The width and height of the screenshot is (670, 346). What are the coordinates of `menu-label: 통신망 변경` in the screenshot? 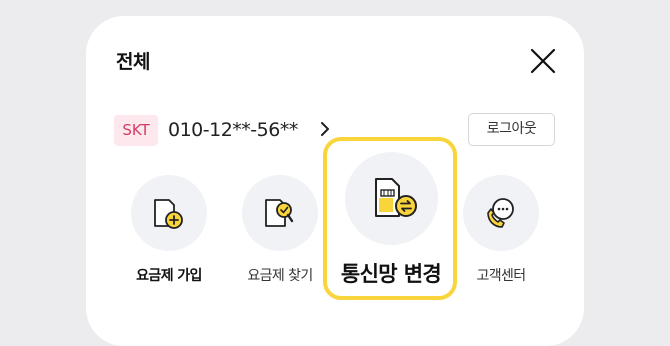 It's located at (391, 274).